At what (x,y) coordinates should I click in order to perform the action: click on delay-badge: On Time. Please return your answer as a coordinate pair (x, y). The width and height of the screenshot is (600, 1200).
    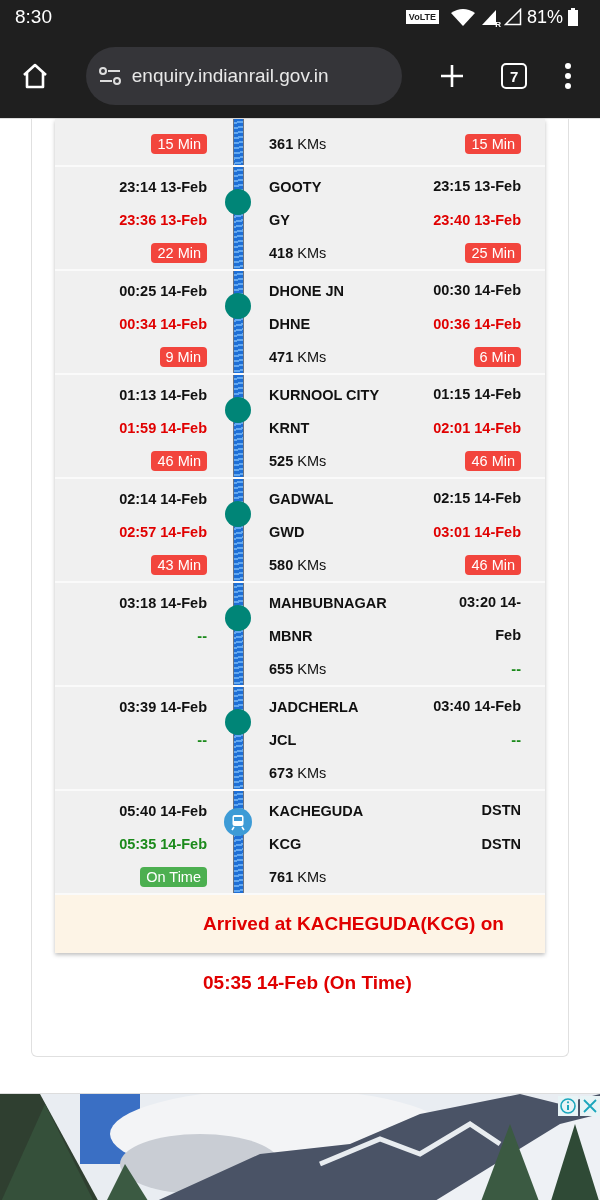
    Looking at the image, I should click on (173, 876).